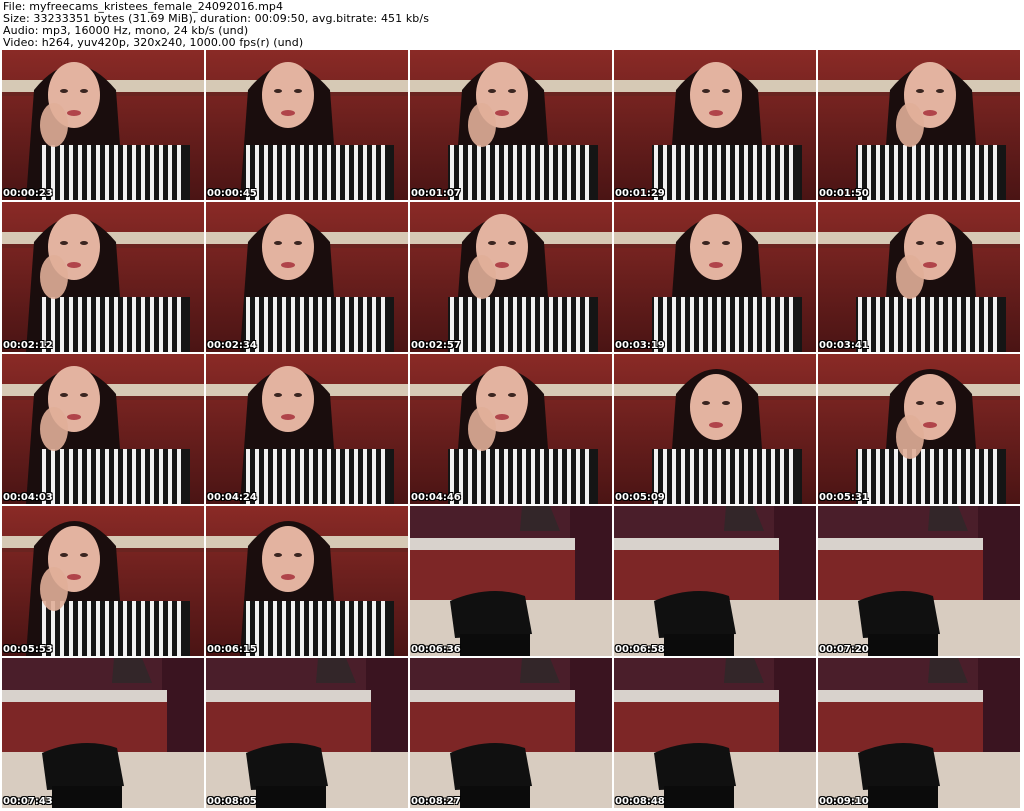 The height and width of the screenshot is (811, 1024). Describe the element at coordinates (844, 497) in the screenshot. I see `frame-timestamp: 00:05:31` at that location.